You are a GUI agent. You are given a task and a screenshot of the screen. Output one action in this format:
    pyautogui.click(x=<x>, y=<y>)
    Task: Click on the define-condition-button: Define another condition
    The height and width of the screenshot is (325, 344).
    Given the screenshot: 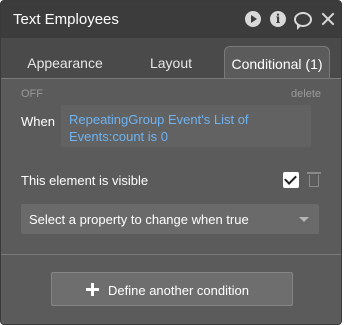 What is the action you would take?
    pyautogui.click(x=172, y=289)
    